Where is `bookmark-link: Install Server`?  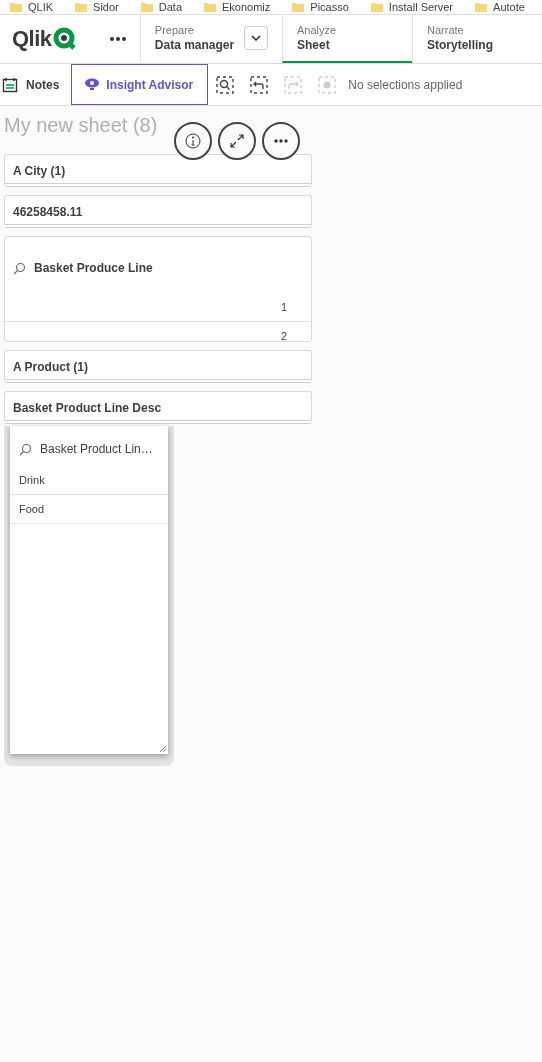
bookmark-link: Install Server is located at coordinates (421, 7).